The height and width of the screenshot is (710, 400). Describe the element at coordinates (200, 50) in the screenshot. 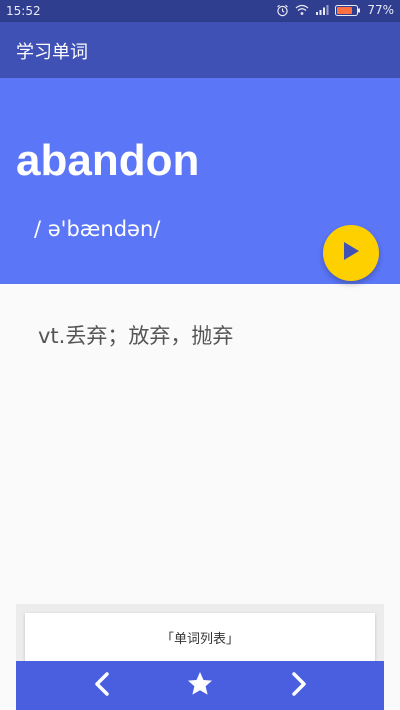

I see `app-bar: 学习单词` at that location.